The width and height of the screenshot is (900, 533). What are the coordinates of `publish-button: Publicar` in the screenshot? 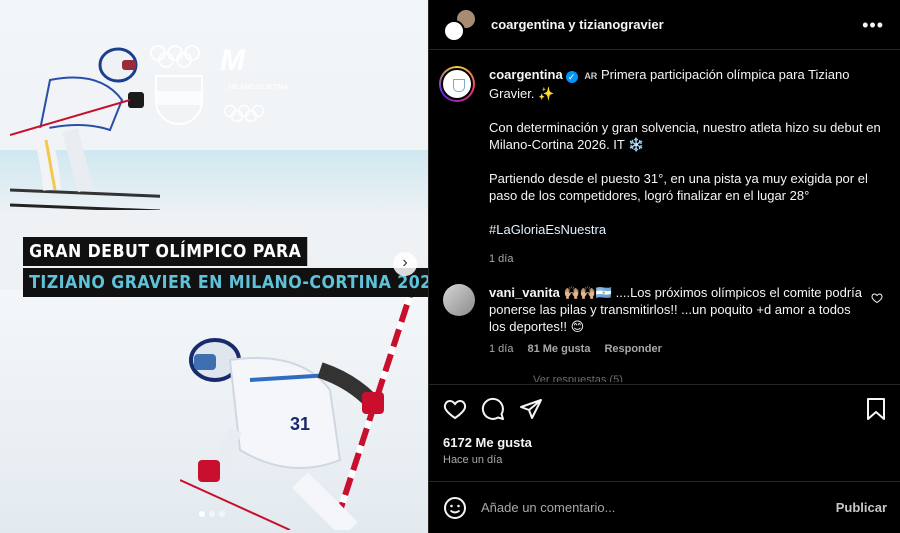 It's located at (861, 507).